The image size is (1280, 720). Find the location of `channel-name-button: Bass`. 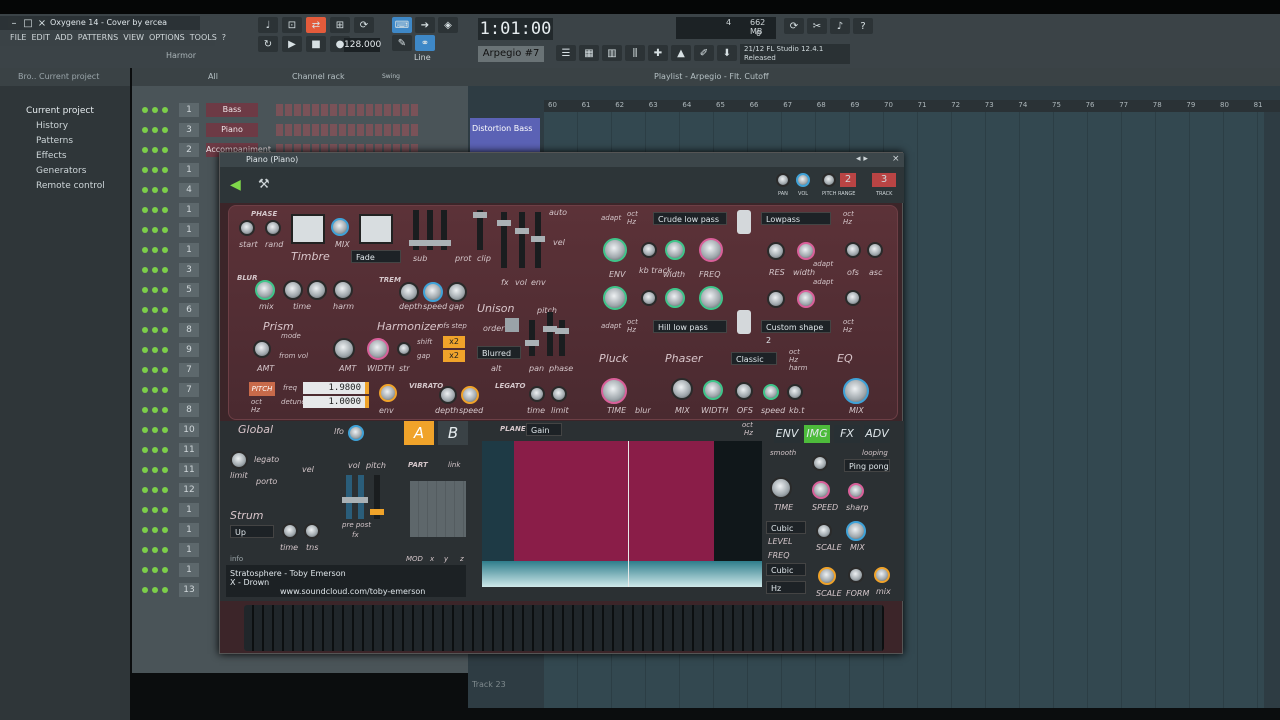

channel-name-button: Bass is located at coordinates (232, 110).